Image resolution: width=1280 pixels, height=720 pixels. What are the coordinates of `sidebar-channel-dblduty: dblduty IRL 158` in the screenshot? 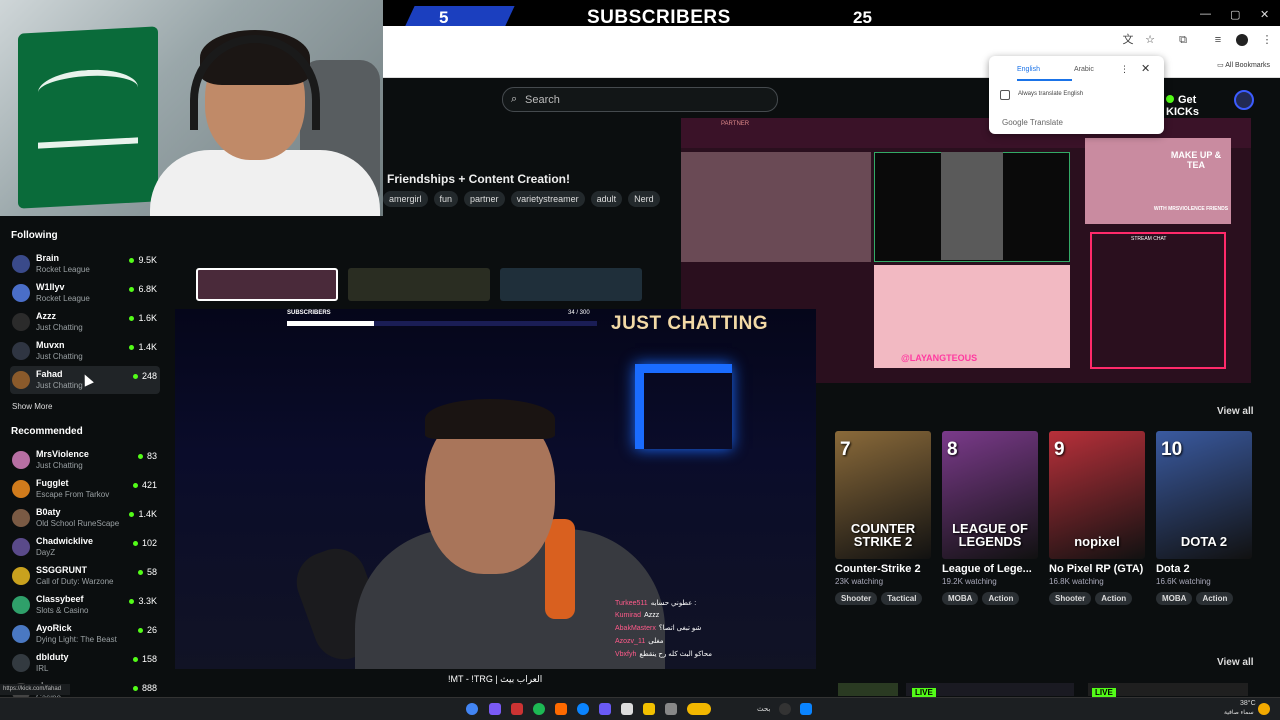 It's located at (85, 663).